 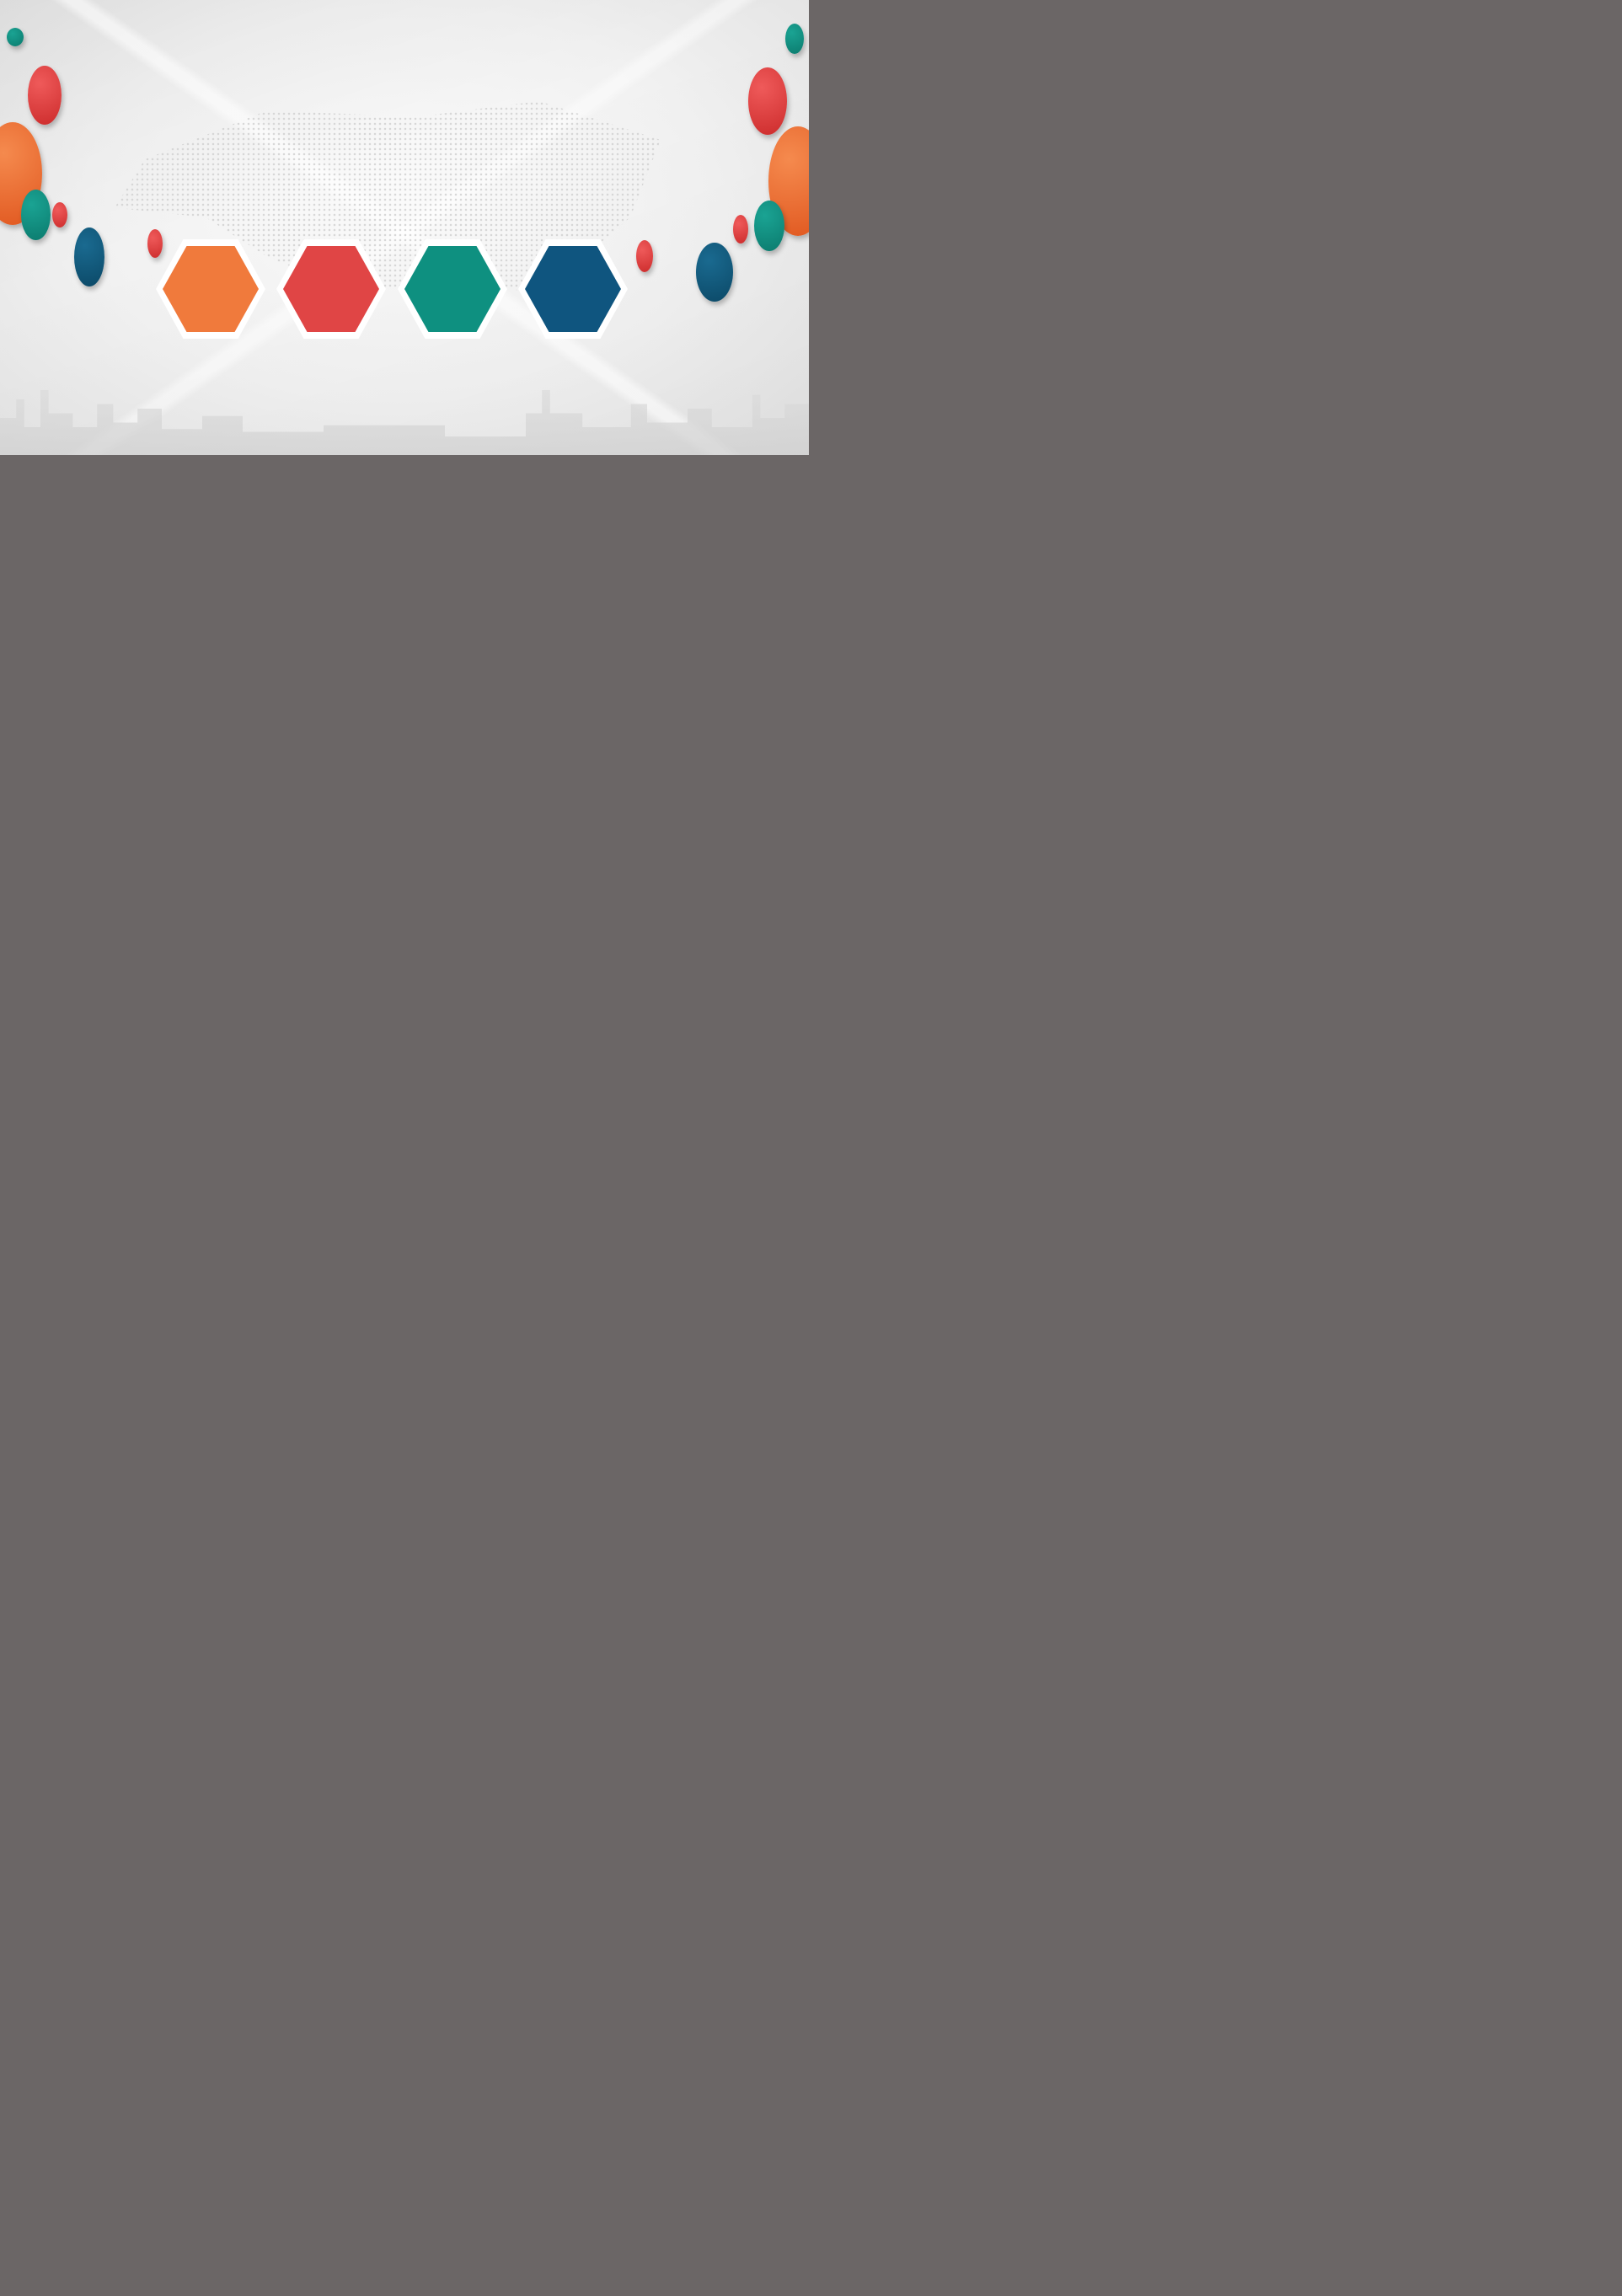 I want to click on city-skyline-graphic, so click(x=404, y=422).